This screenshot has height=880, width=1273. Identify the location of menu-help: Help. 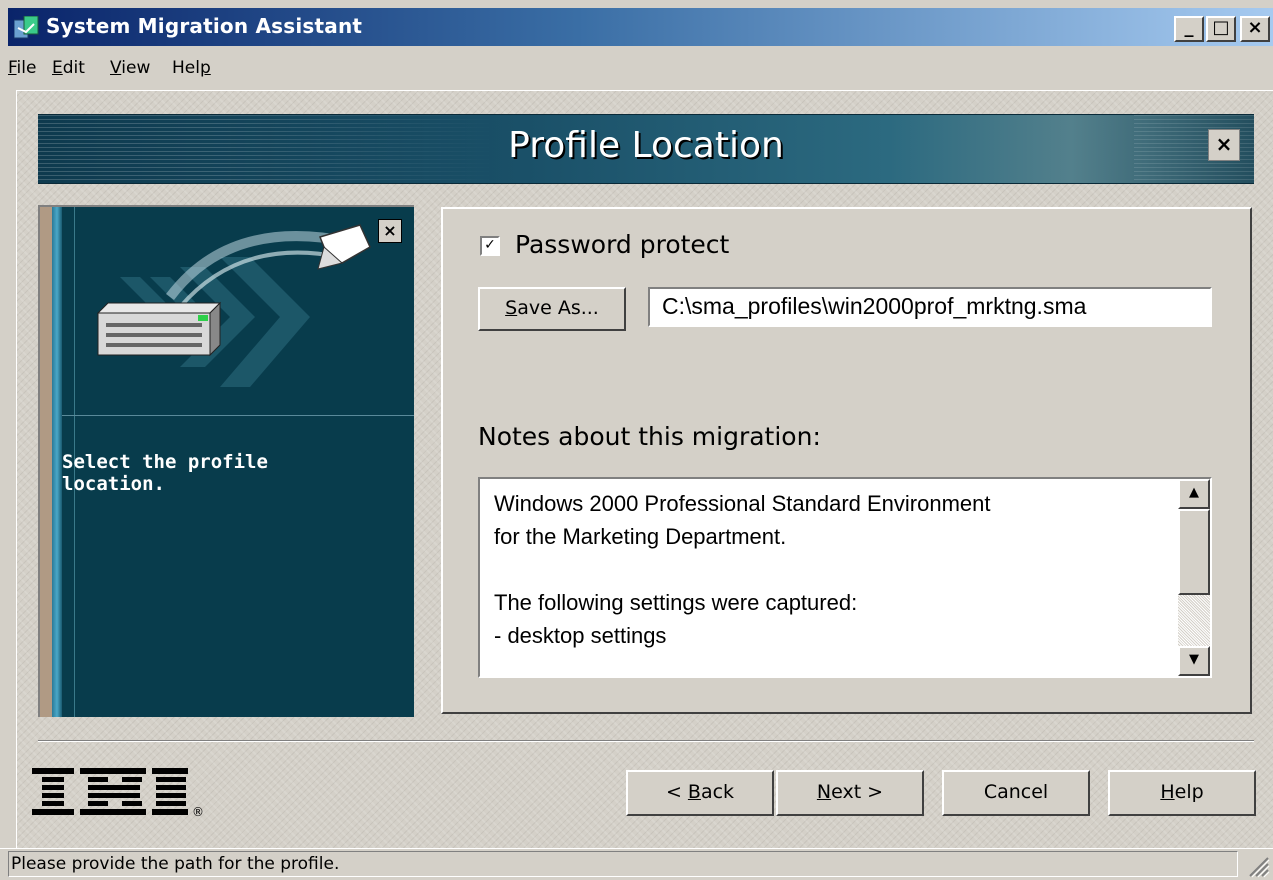
(191, 68).